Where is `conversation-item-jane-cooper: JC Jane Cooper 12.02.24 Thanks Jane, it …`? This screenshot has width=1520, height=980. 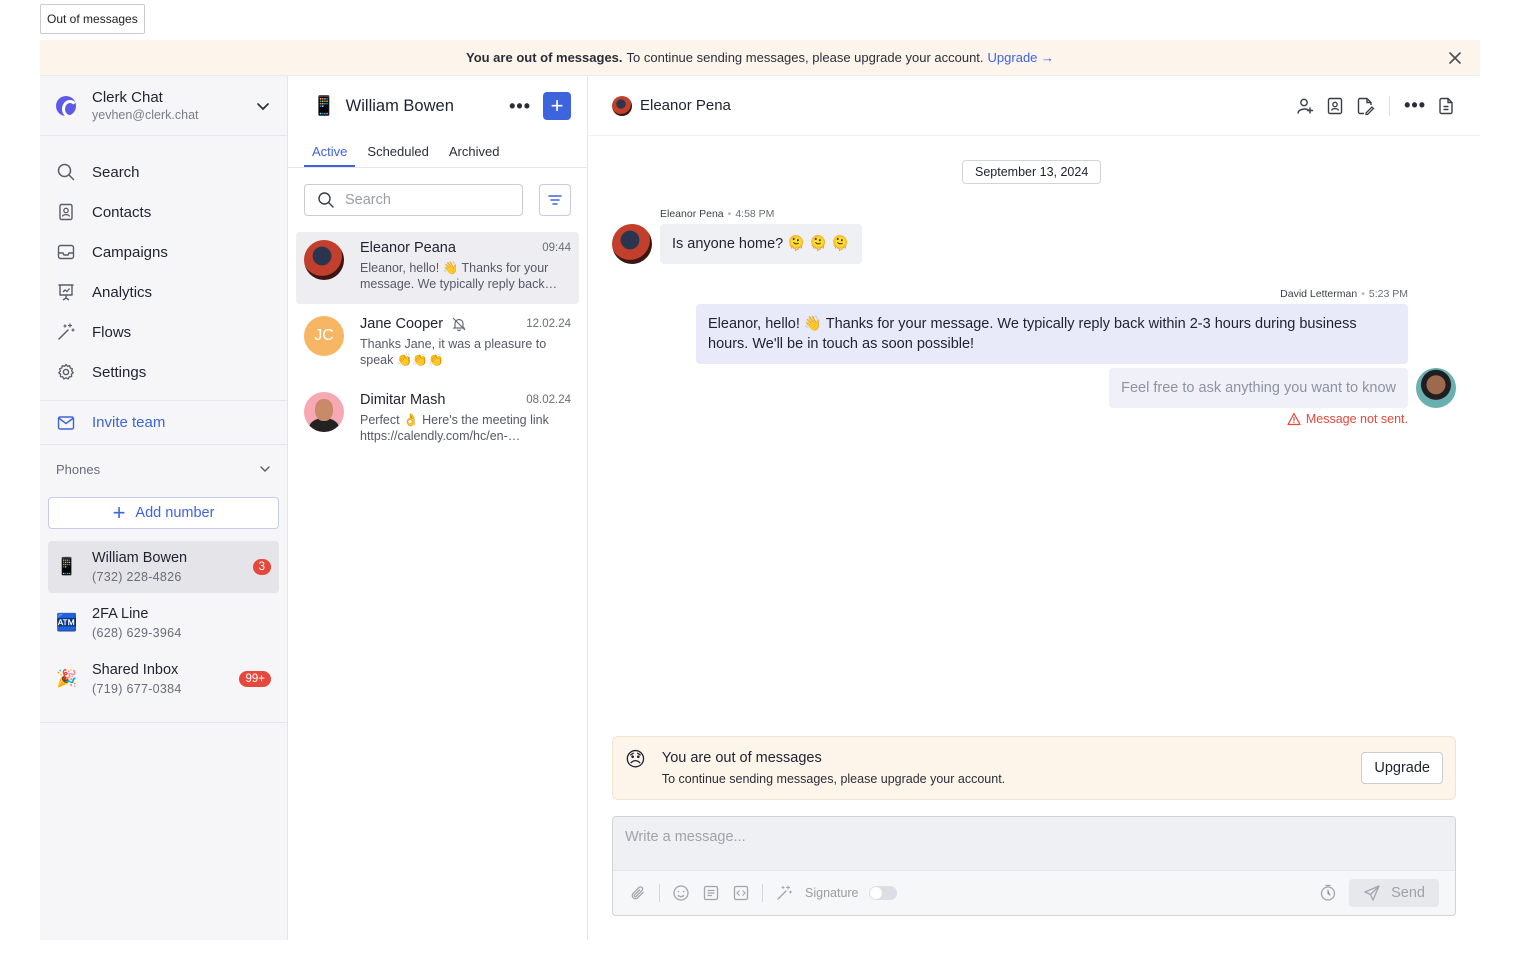
conversation-item-jane-cooper: JC Jane Cooper 12.02.24 Thanks Jane, it … is located at coordinates (437, 344).